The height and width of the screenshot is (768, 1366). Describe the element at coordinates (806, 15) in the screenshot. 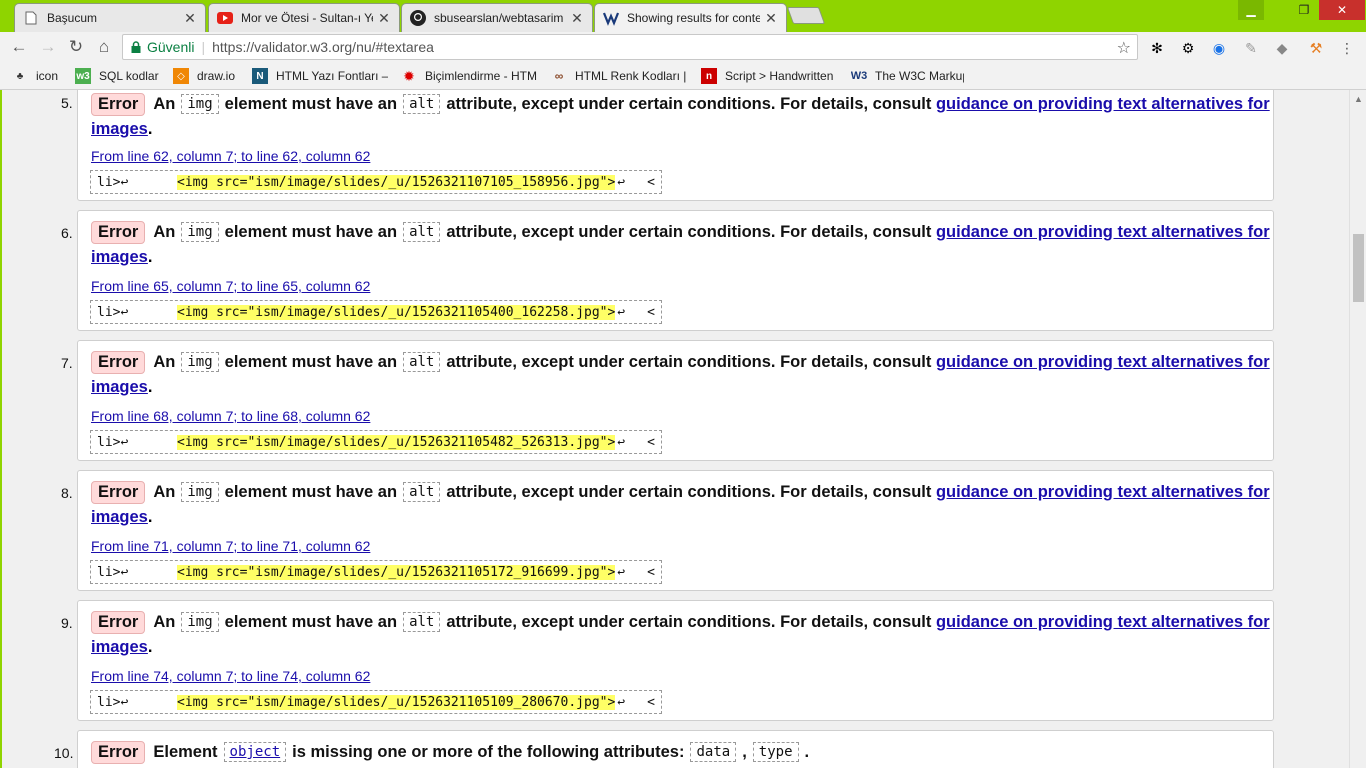

I see `new-tab-button` at that location.